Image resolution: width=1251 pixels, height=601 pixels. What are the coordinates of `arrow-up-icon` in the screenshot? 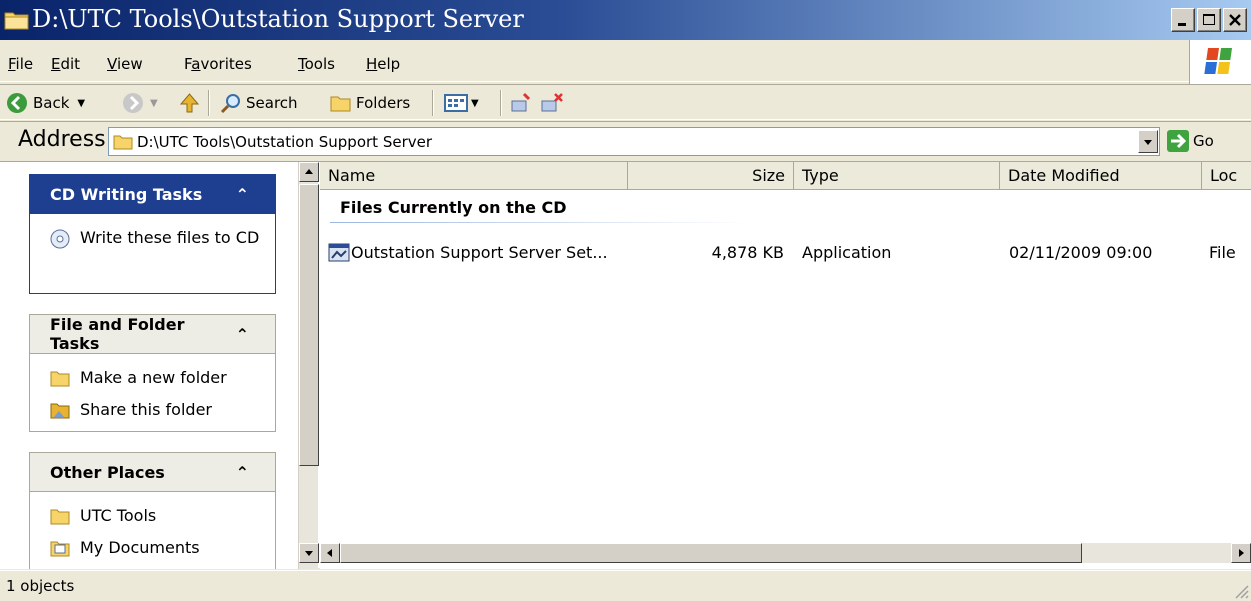 It's located at (309, 171).